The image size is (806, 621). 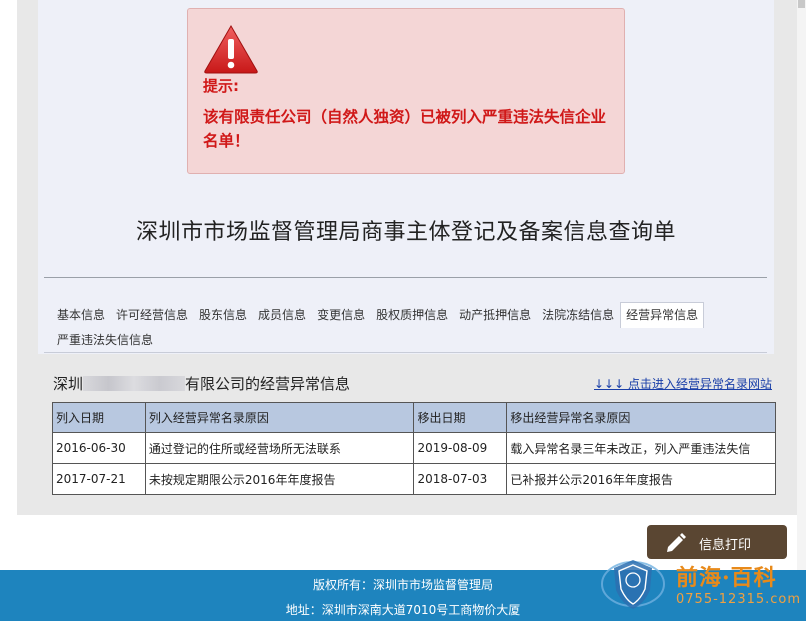 I want to click on table-header-row: 列入日期 列入经营异常名录原因 移出日期 移出经营异常名录原因, so click(x=414, y=417).